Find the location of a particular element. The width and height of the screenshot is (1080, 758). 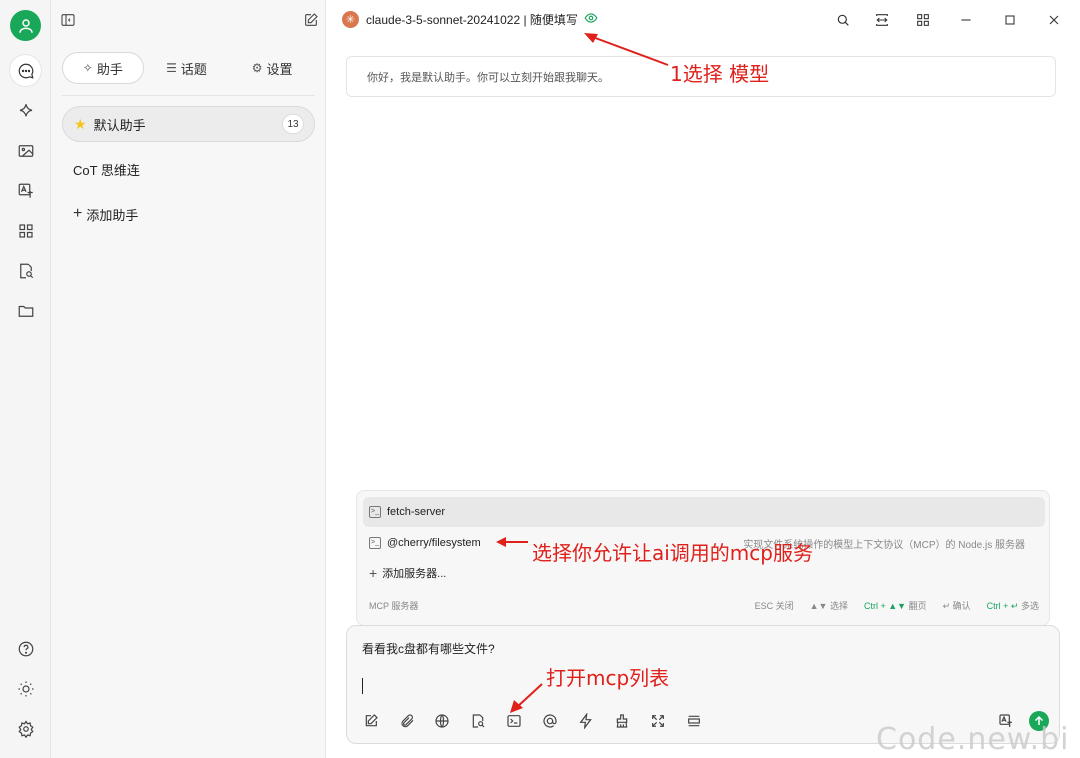

vision-eye-icon is located at coordinates (591, 19).